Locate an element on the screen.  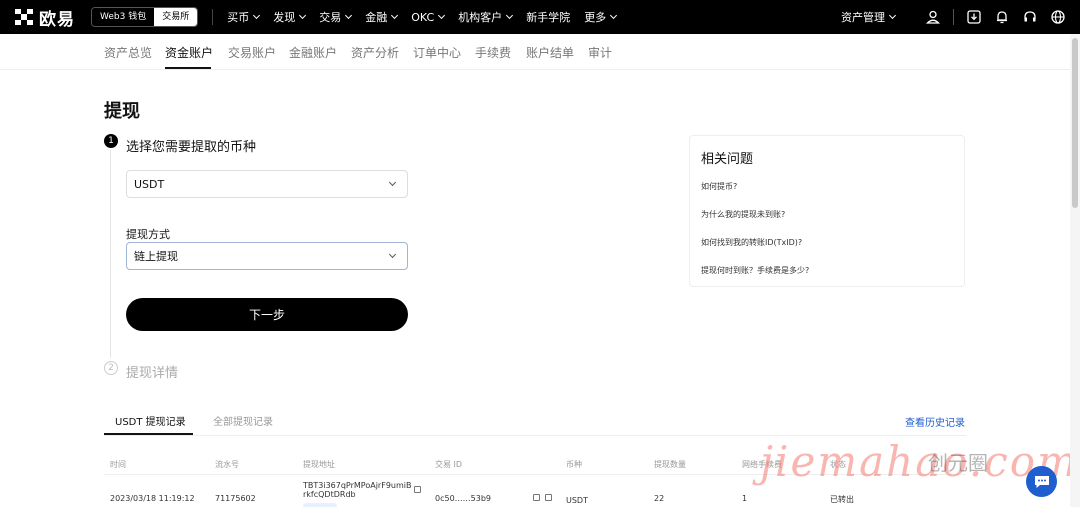
bell-icon is located at coordinates (1002, 17).